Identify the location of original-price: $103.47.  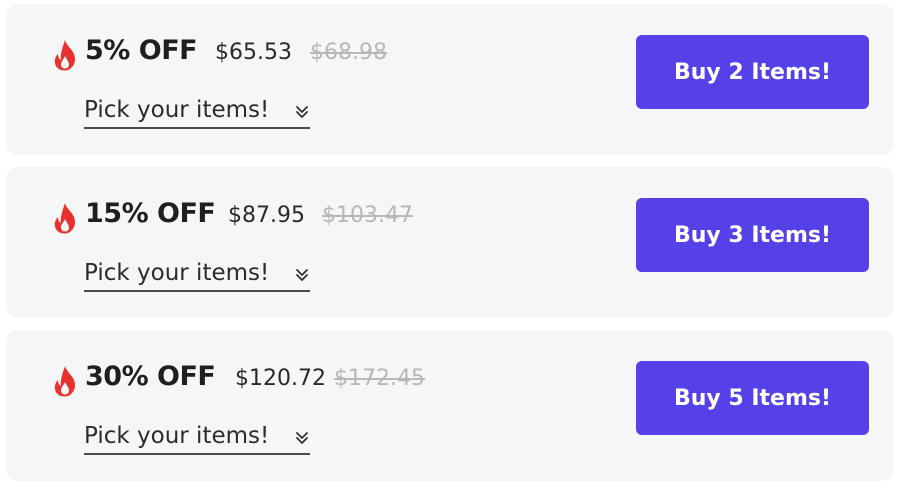
(367, 215).